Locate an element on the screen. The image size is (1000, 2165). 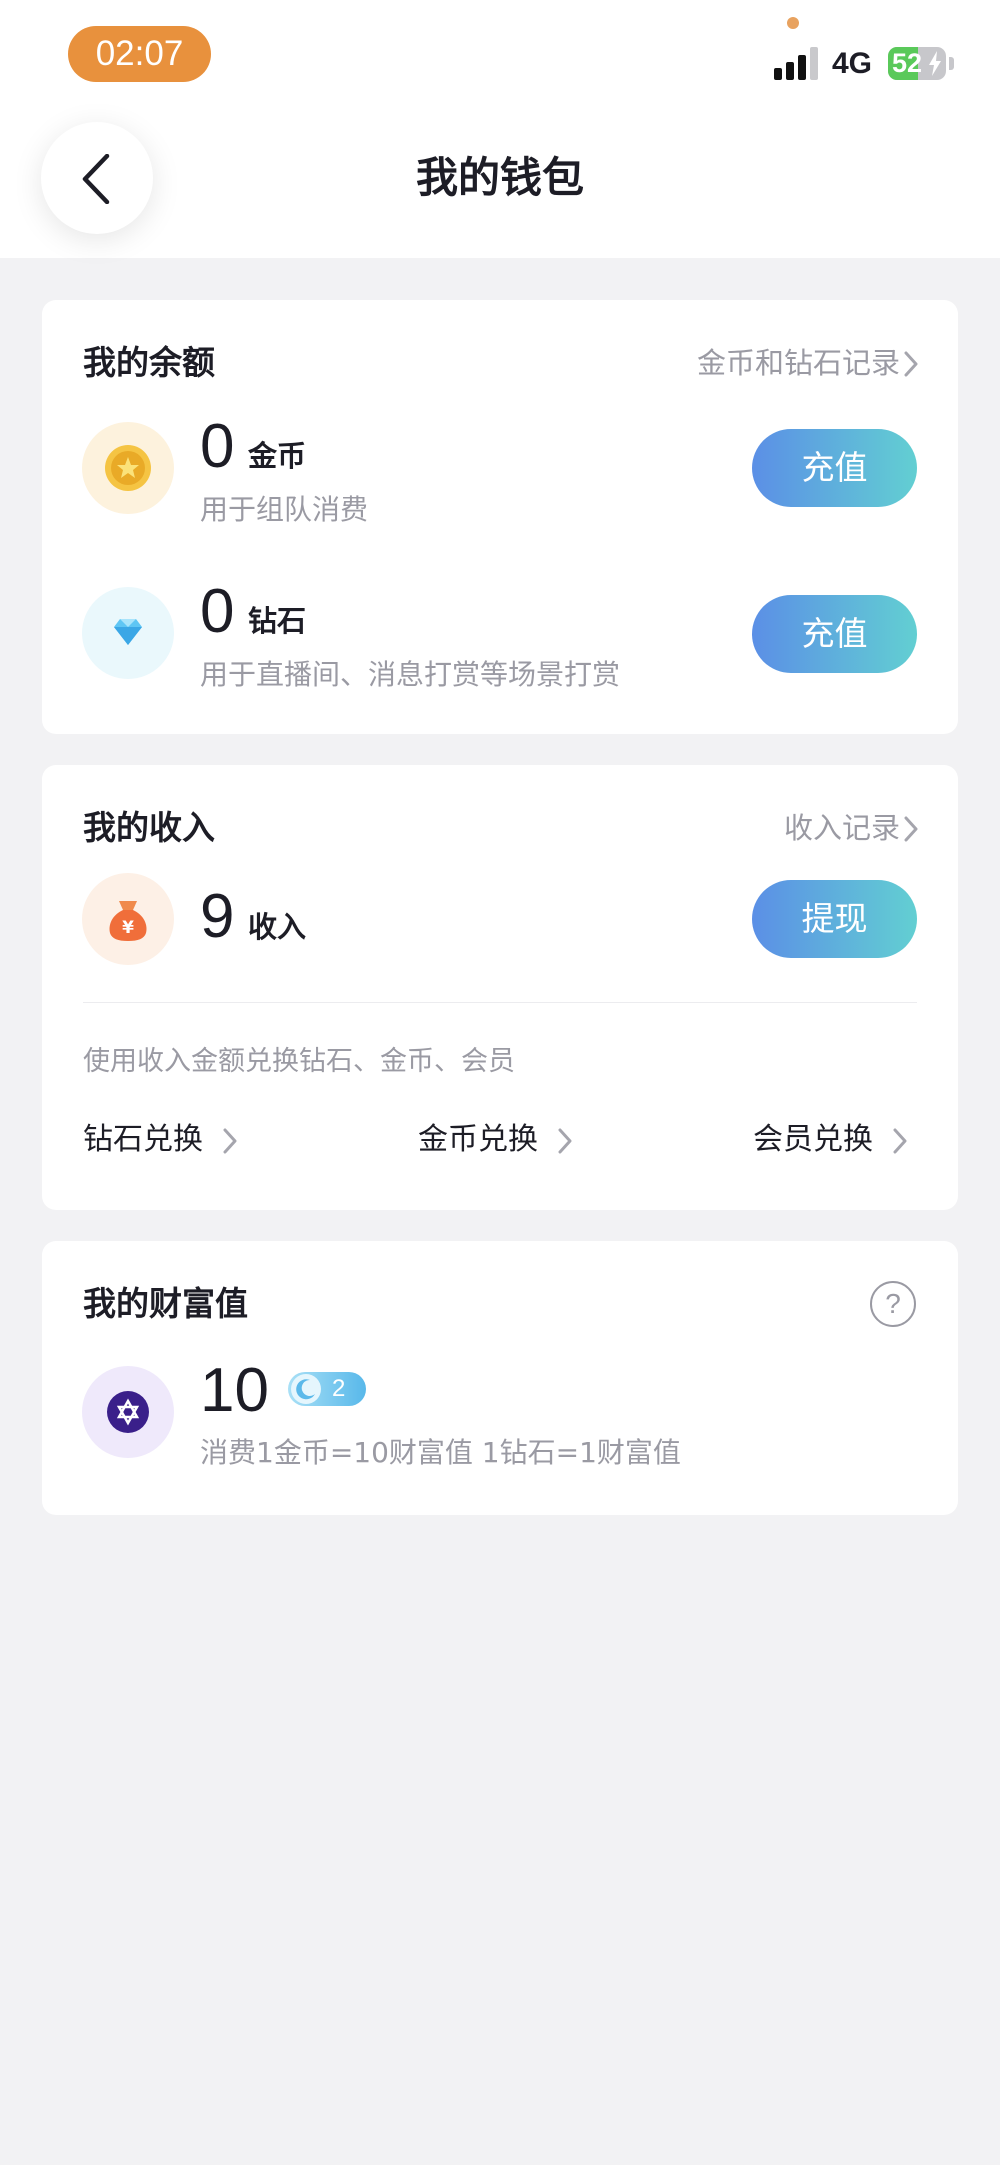
gold-diamond-record-link: 金币和钻石记录 is located at coordinates (798, 363).